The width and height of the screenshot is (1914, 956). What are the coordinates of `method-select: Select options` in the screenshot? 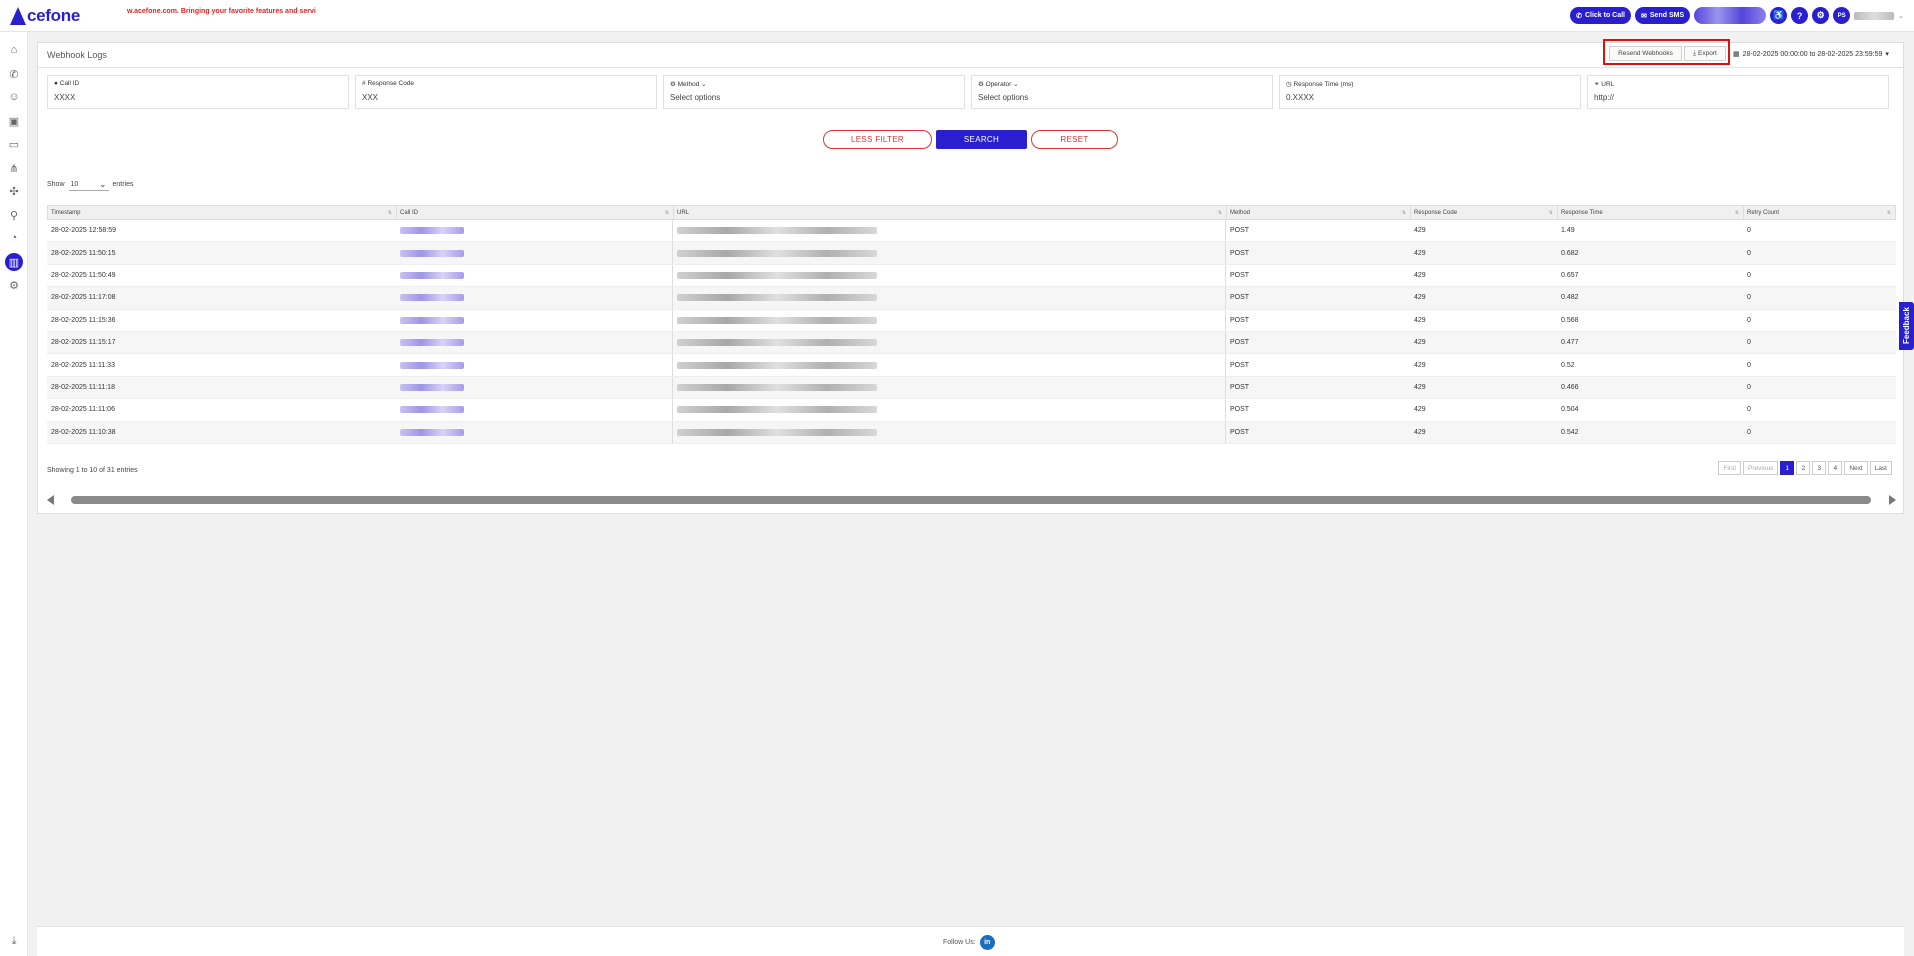 It's located at (695, 97).